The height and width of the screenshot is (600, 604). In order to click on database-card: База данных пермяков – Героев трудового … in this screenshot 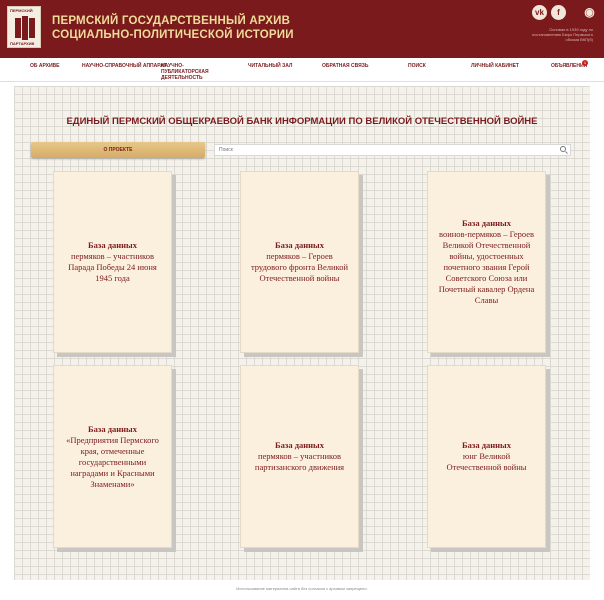, I will do `click(299, 262)`.